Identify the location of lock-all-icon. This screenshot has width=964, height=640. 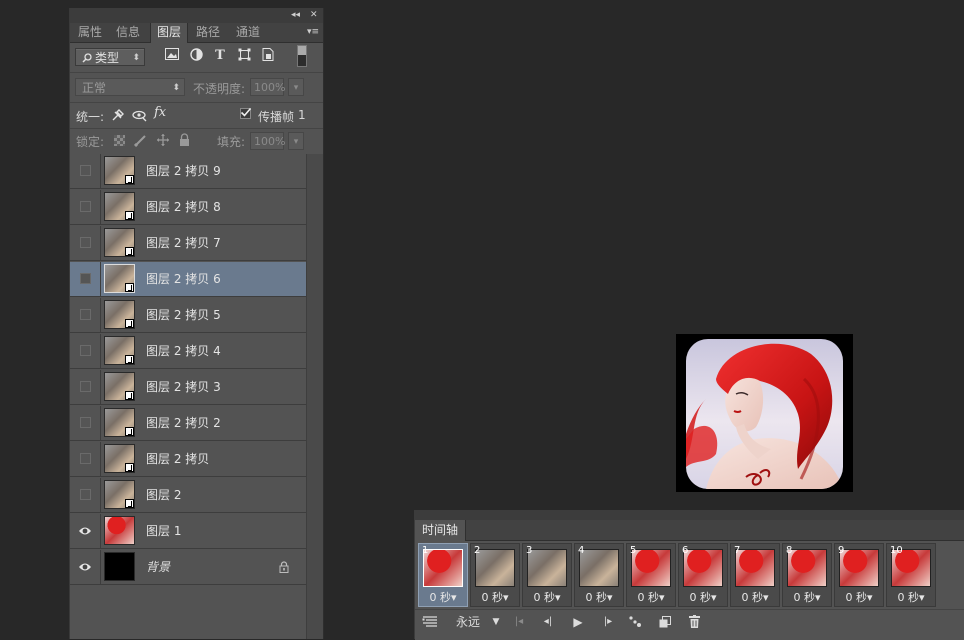
(184, 141).